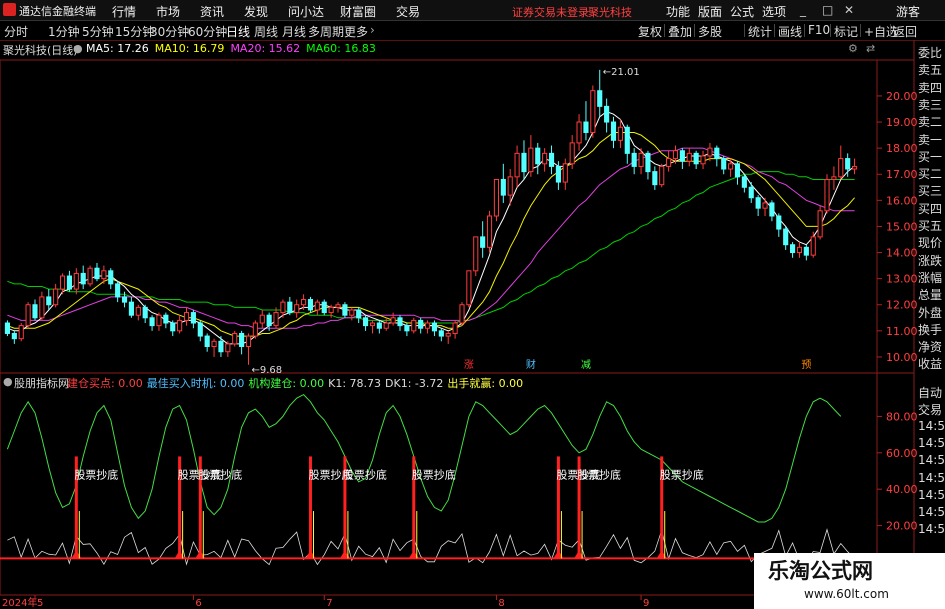 The image size is (945, 609). Describe the element at coordinates (853, 48) in the screenshot. I see `settings-gear-icon: ⚙` at that location.